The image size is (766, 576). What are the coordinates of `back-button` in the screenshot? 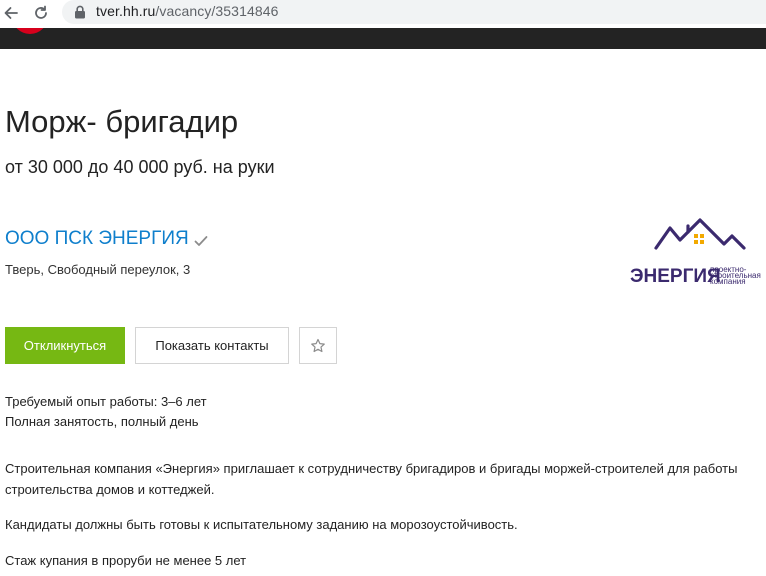 It's located at (11, 13).